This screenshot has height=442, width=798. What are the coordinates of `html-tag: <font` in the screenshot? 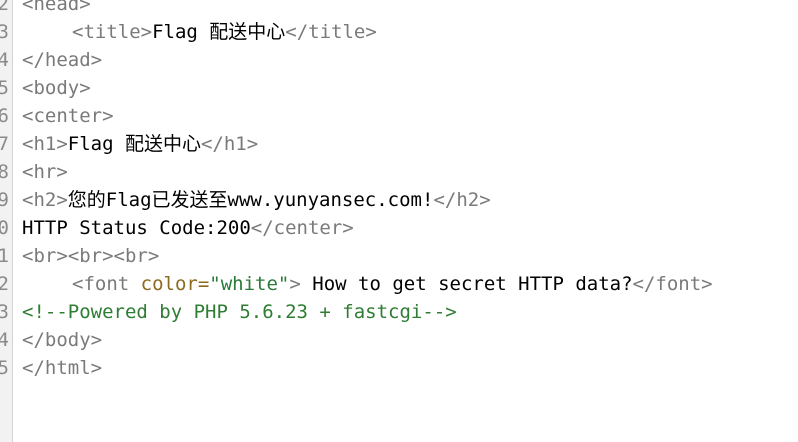 It's located at (106, 284).